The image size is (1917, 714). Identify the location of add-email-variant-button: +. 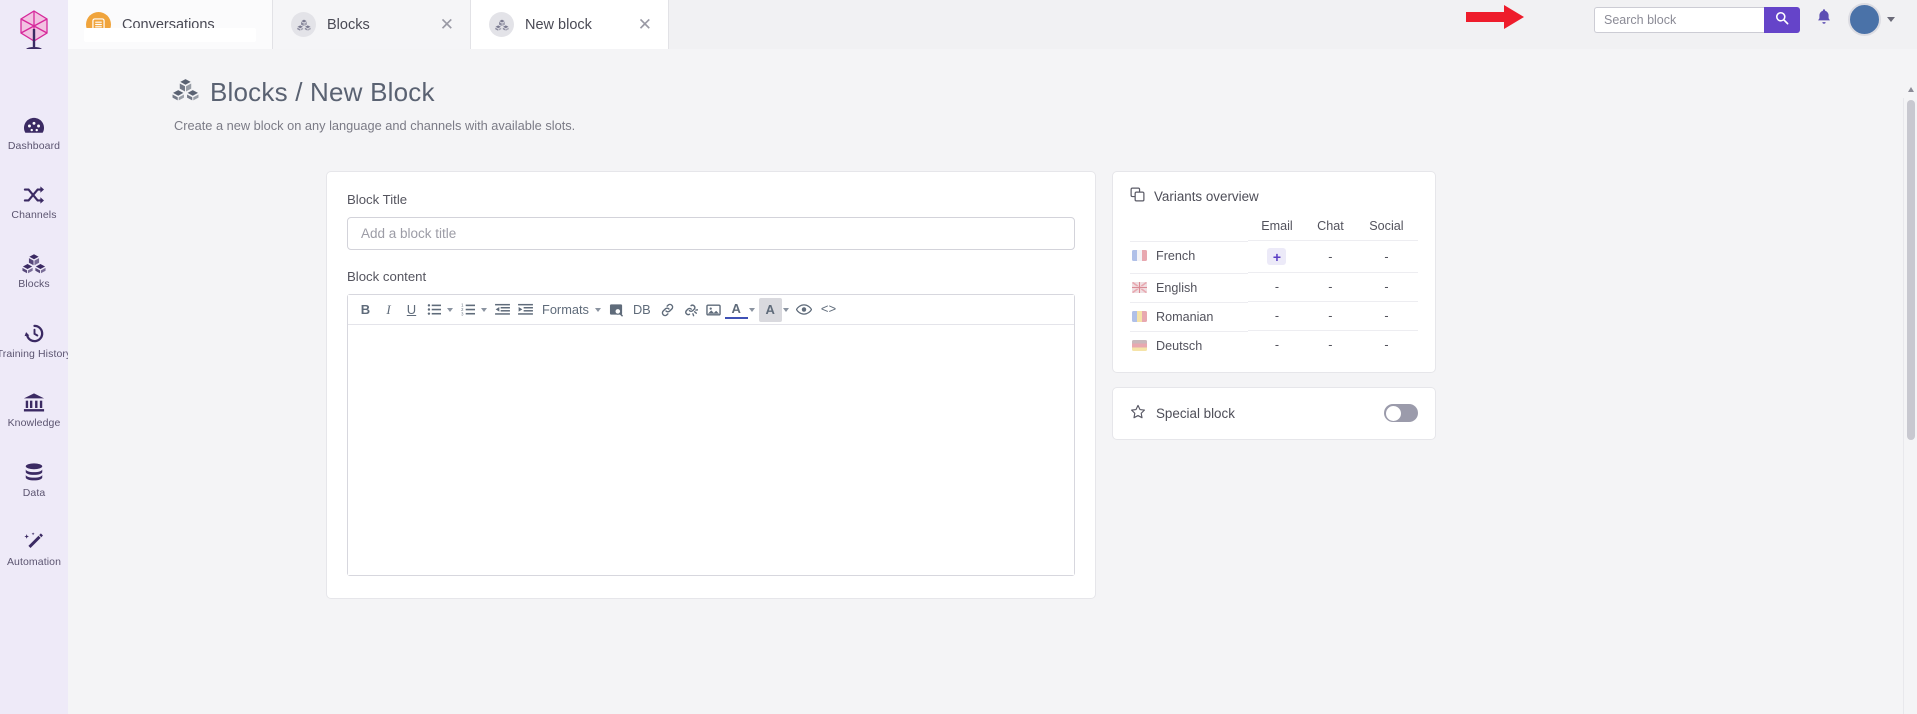
(1277, 256).